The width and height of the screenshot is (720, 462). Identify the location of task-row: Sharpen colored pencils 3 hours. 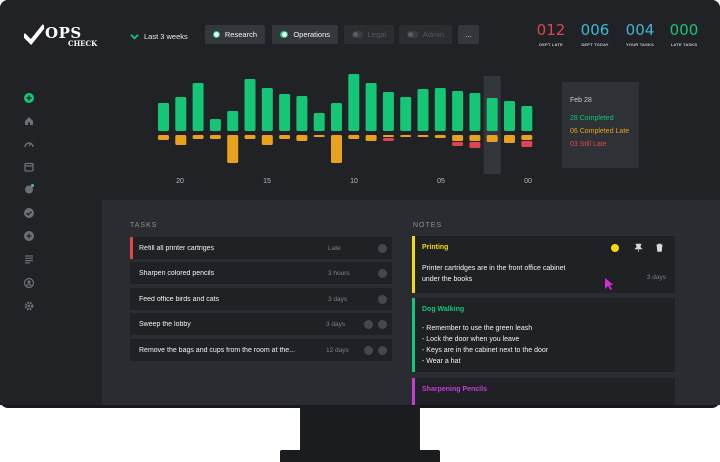
(261, 273).